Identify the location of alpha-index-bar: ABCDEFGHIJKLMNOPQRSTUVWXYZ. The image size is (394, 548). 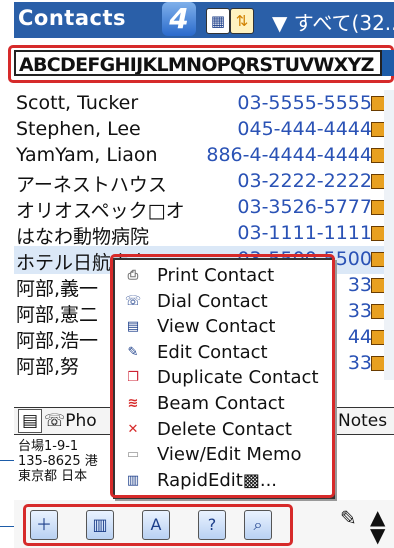
(198, 63).